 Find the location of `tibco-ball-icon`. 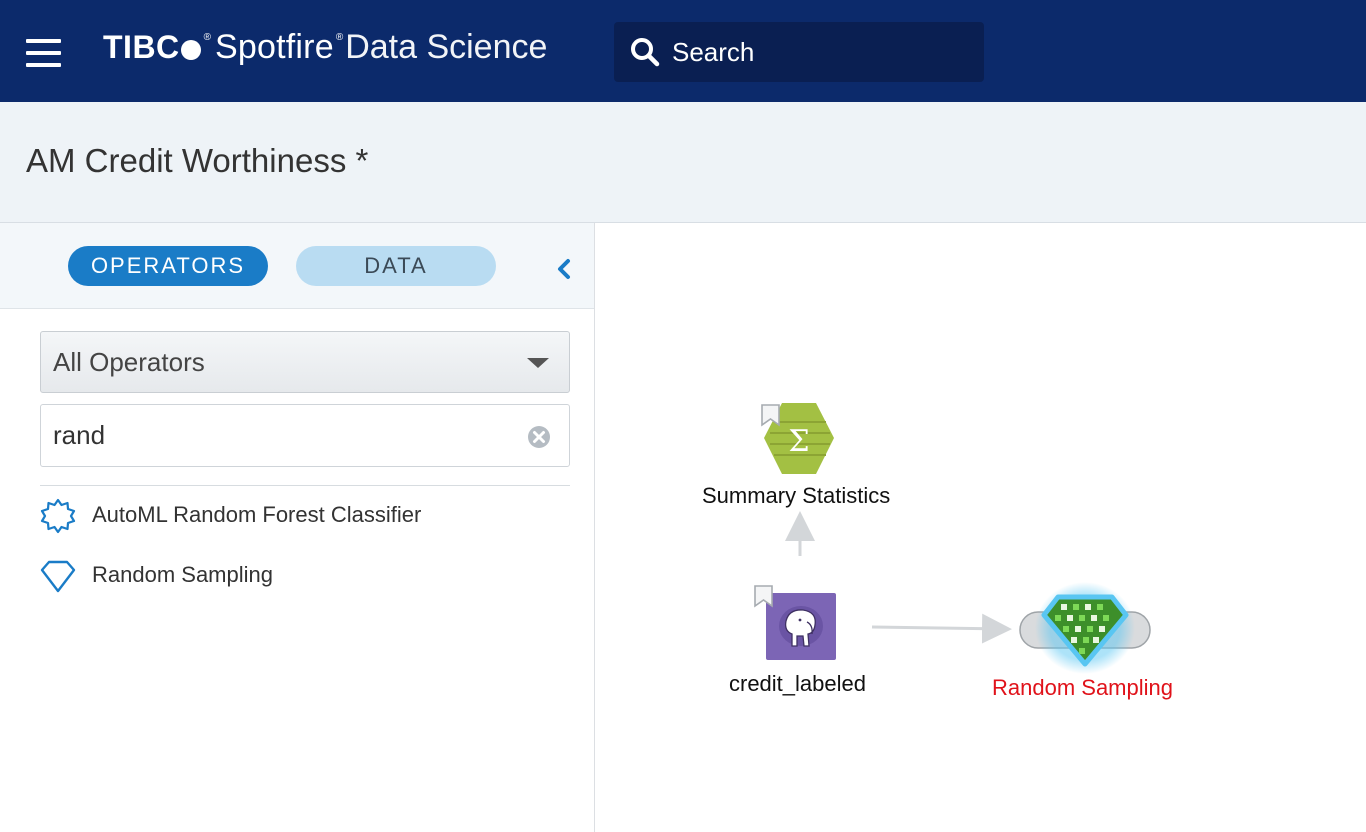

tibco-ball-icon is located at coordinates (190, 50).